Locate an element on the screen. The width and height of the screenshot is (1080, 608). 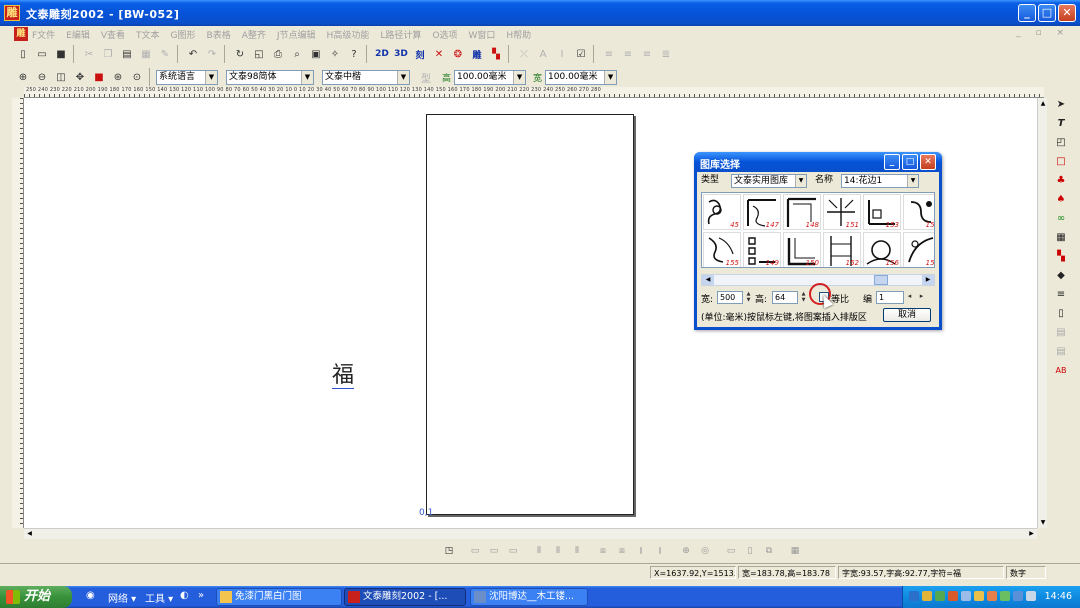
pattern-thumbnail: 153 is located at coordinates (882, 212).